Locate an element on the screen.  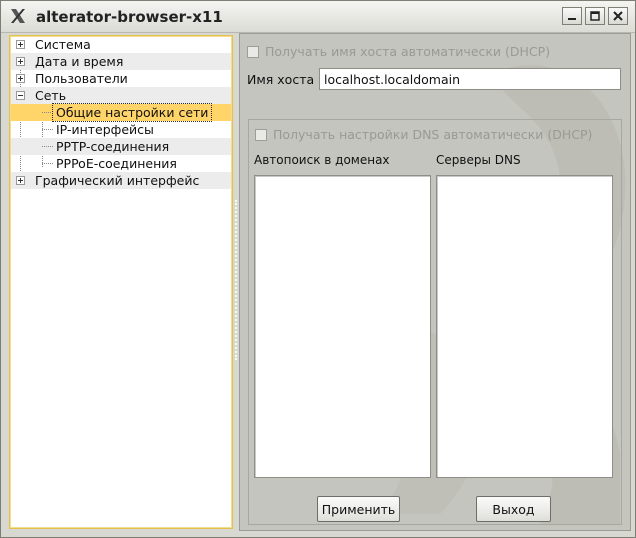
tree-item-label: Дата и время is located at coordinates (79, 61).